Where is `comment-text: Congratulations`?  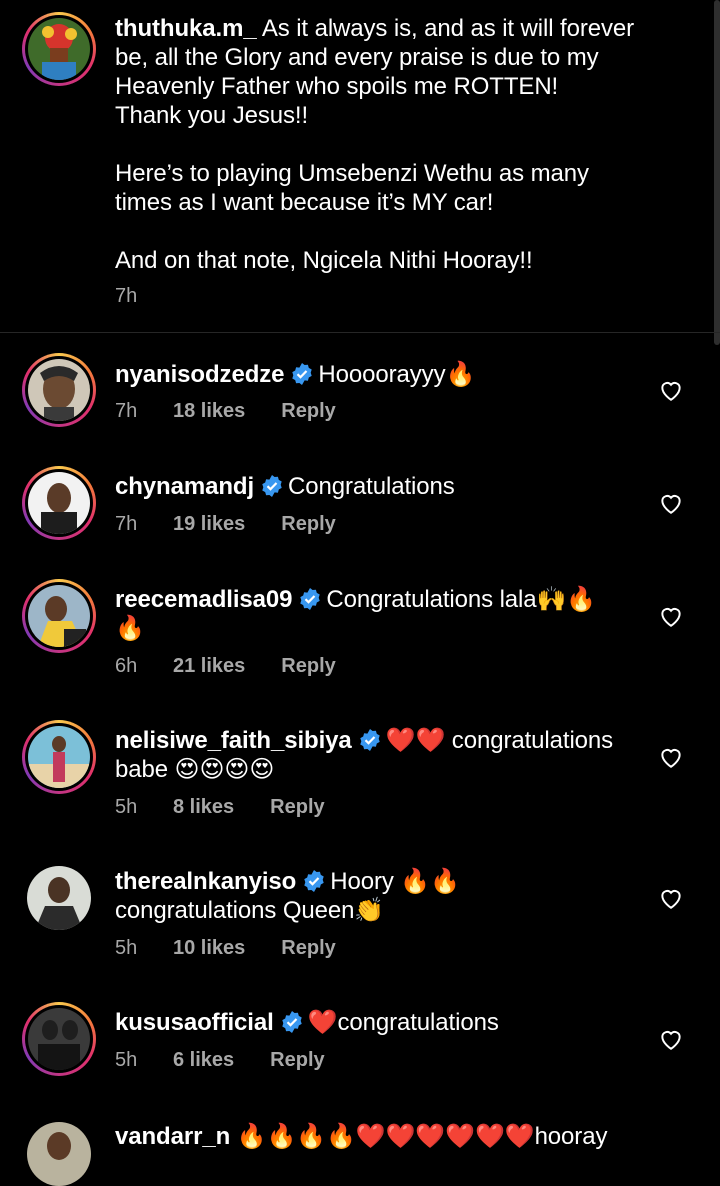
comment-text: Congratulations is located at coordinates (371, 486).